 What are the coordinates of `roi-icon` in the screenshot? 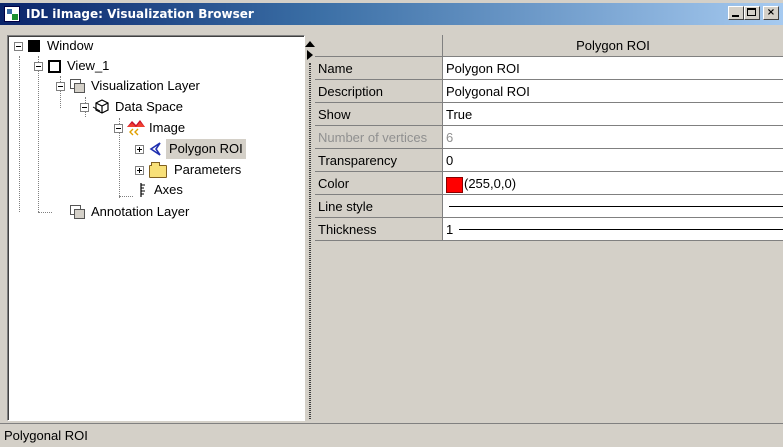 It's located at (156, 149).